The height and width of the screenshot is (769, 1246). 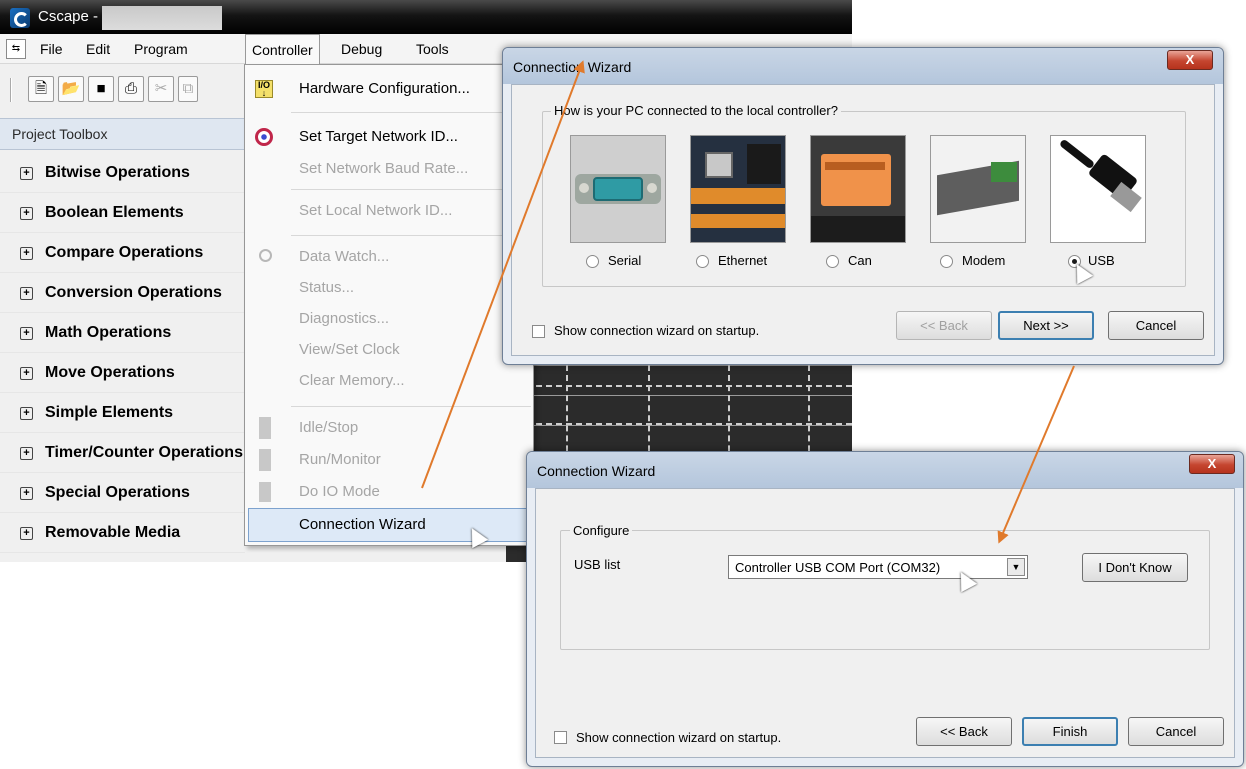 I want to click on annotation-arrow-to-wizard, so click(x=503, y=274).